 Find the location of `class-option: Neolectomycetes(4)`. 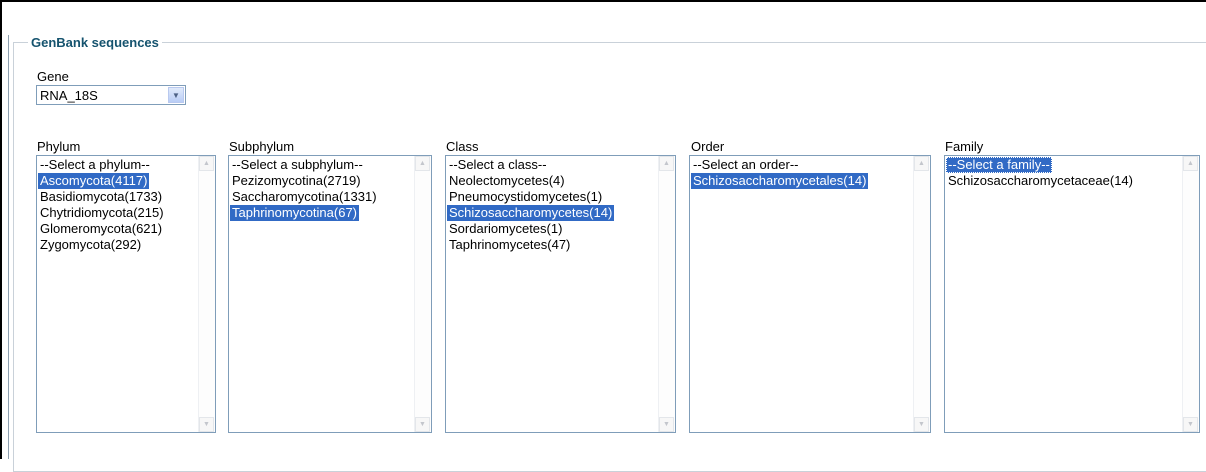

class-option: Neolectomycetes(4) is located at coordinates (507, 181).